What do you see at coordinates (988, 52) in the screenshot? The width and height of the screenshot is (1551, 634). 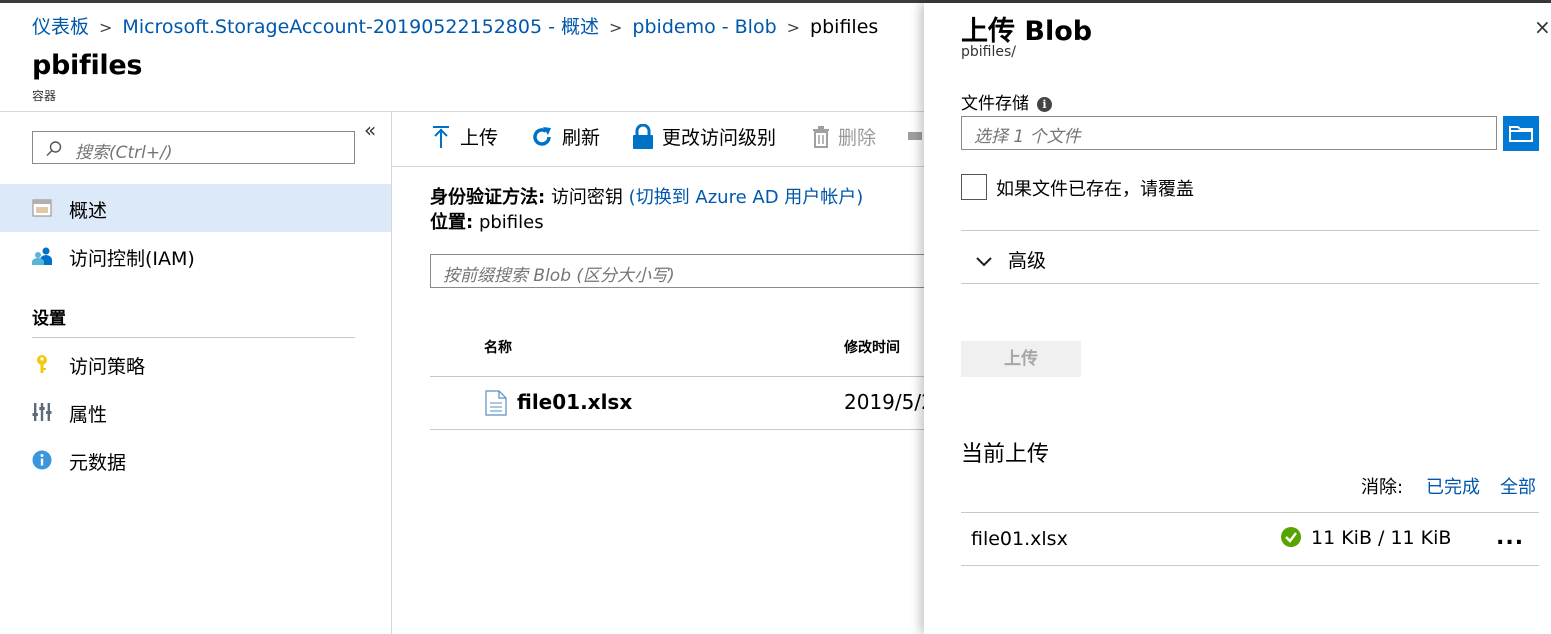 I see `panel-subtitle: pbifiles/` at bounding box center [988, 52].